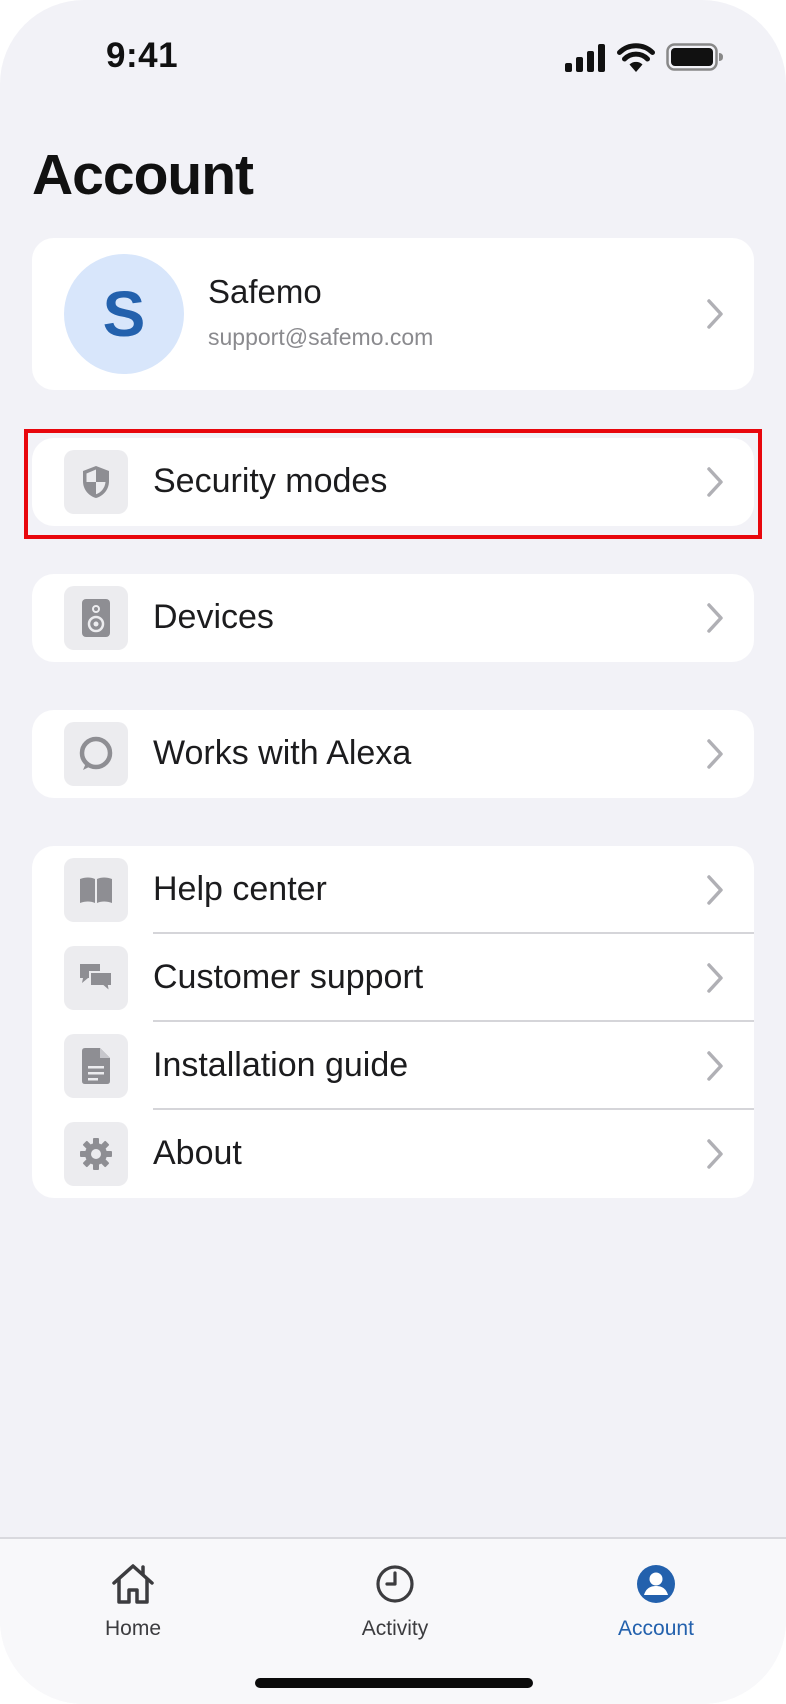 Image resolution: width=786 pixels, height=1704 pixels. What do you see at coordinates (656, 1628) in the screenshot?
I see `tab-label: Account` at bounding box center [656, 1628].